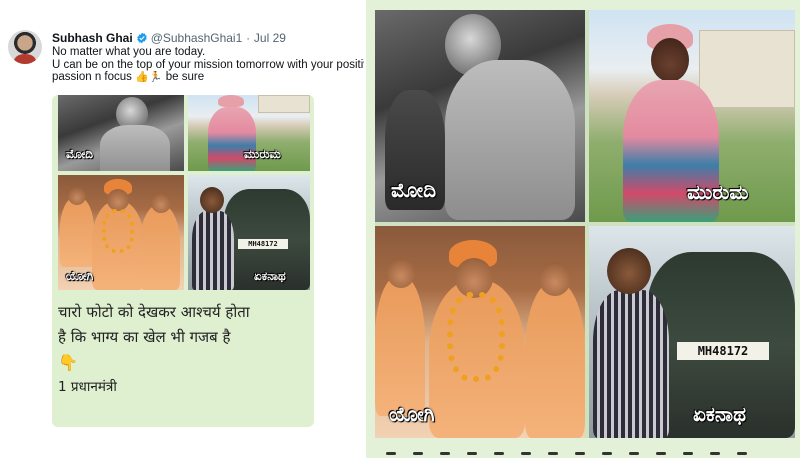 The height and width of the screenshot is (458, 800). Describe the element at coordinates (262, 154) in the screenshot. I see `photo-label-murmu: ಮುರುಮ` at that location.